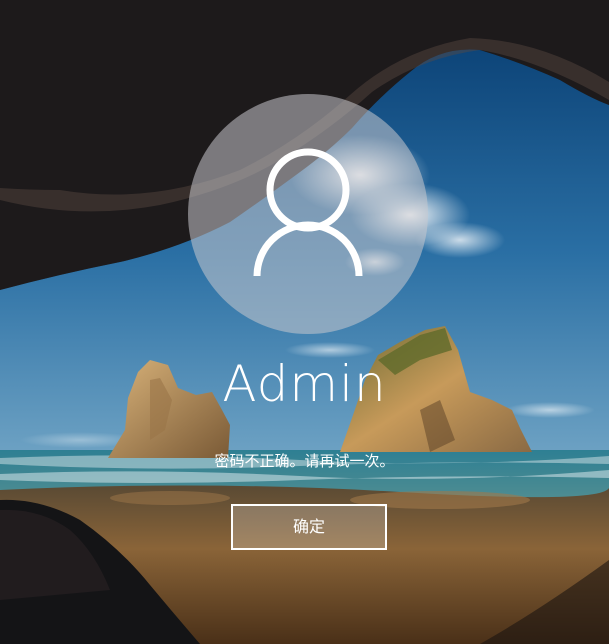 Image resolution: width=609 pixels, height=644 pixels. What do you see at coordinates (304, 384) in the screenshot?
I see `username-label: Admin` at bounding box center [304, 384].